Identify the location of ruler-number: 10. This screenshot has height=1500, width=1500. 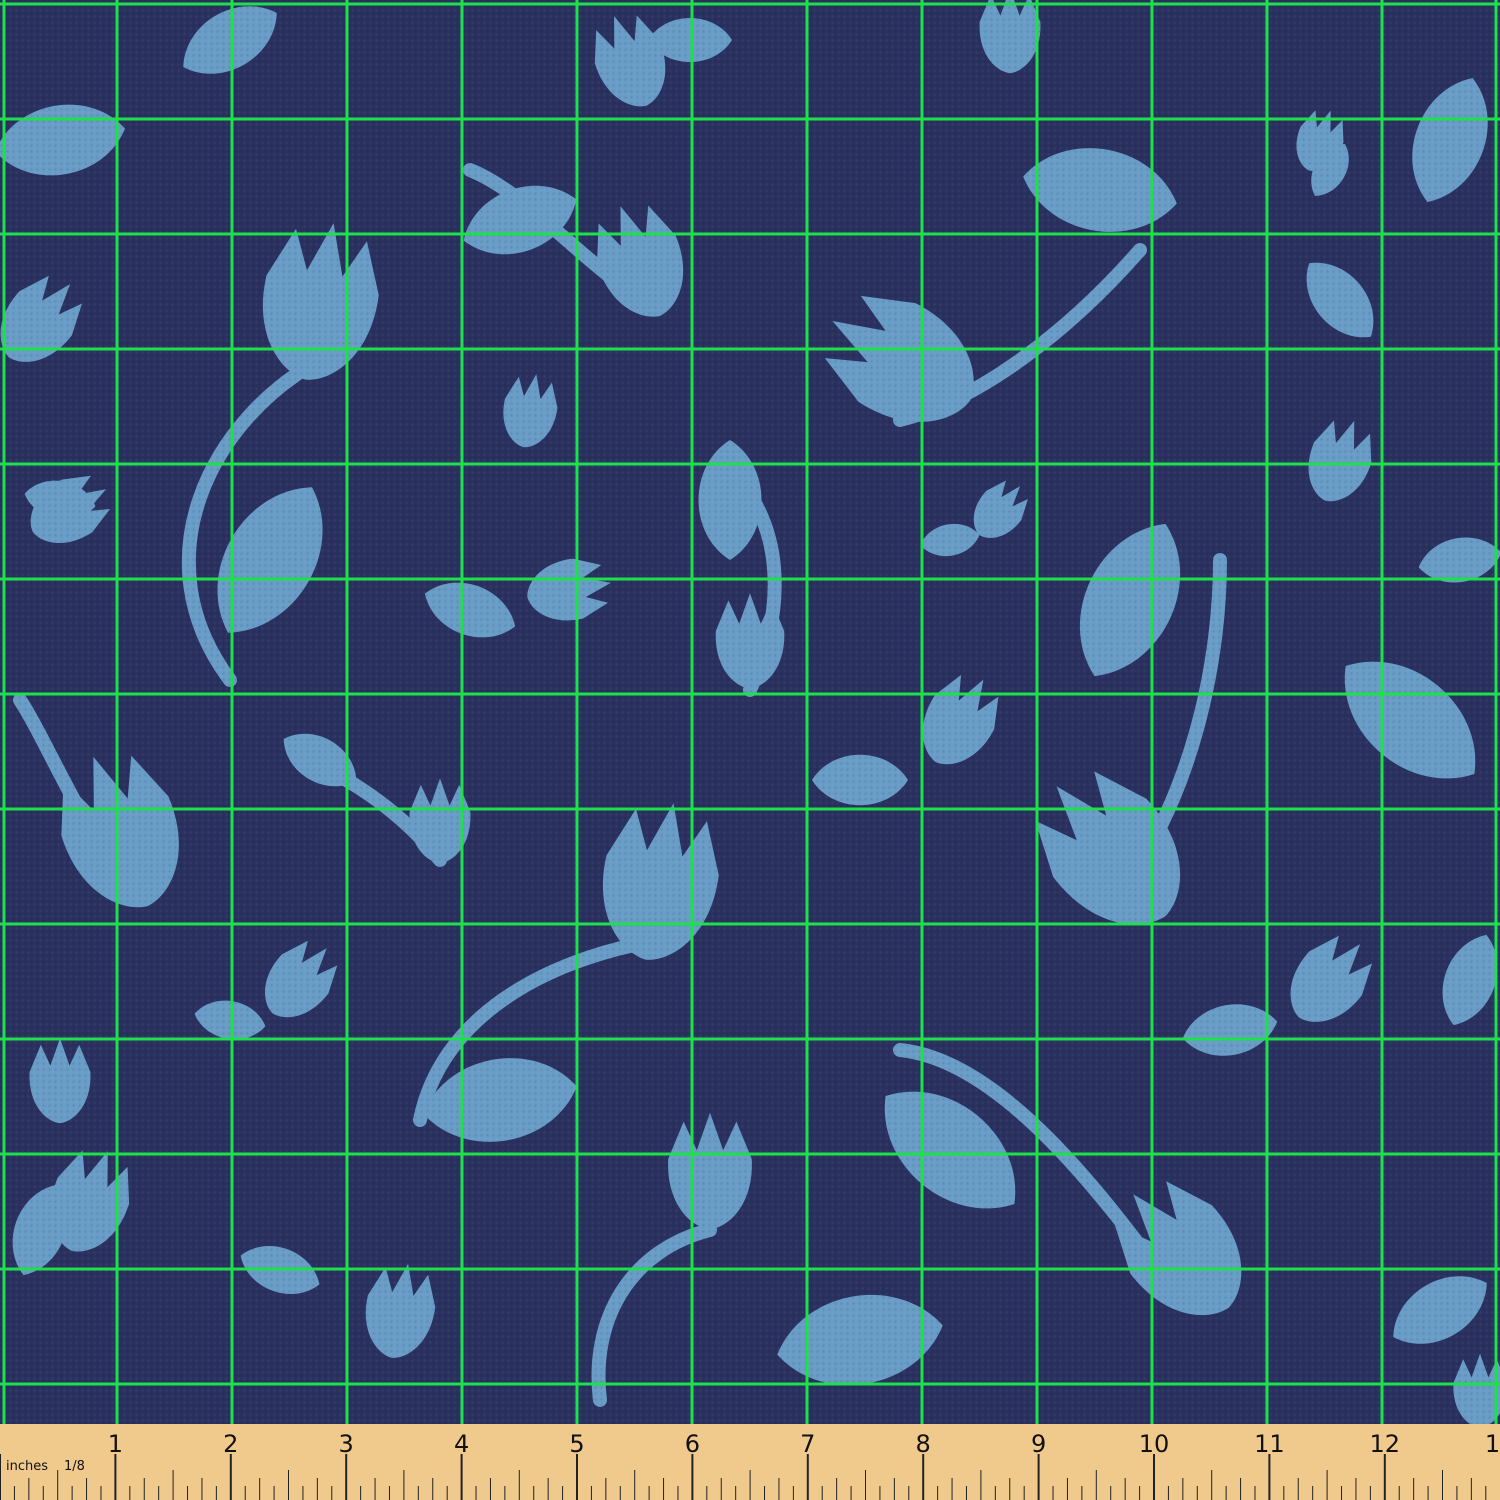
(1154, 1444).